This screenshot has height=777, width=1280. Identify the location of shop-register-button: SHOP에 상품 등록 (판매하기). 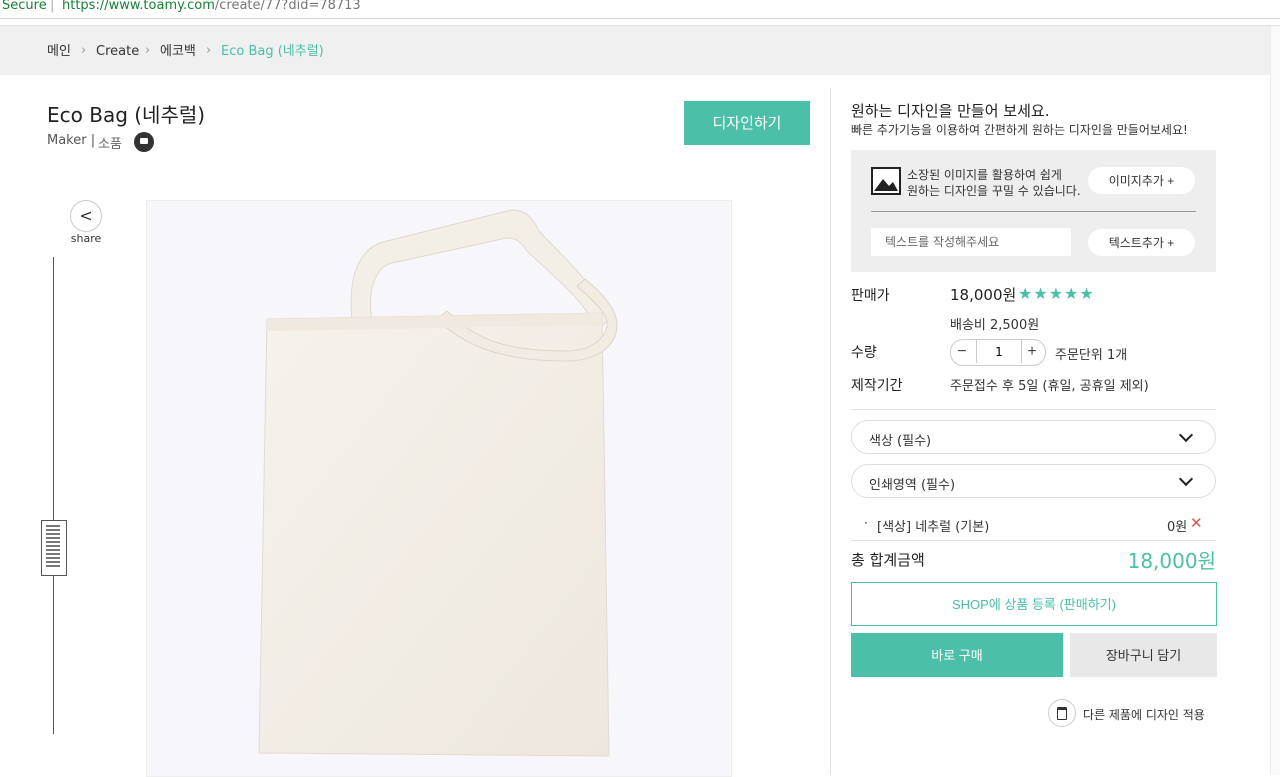
(1034, 604).